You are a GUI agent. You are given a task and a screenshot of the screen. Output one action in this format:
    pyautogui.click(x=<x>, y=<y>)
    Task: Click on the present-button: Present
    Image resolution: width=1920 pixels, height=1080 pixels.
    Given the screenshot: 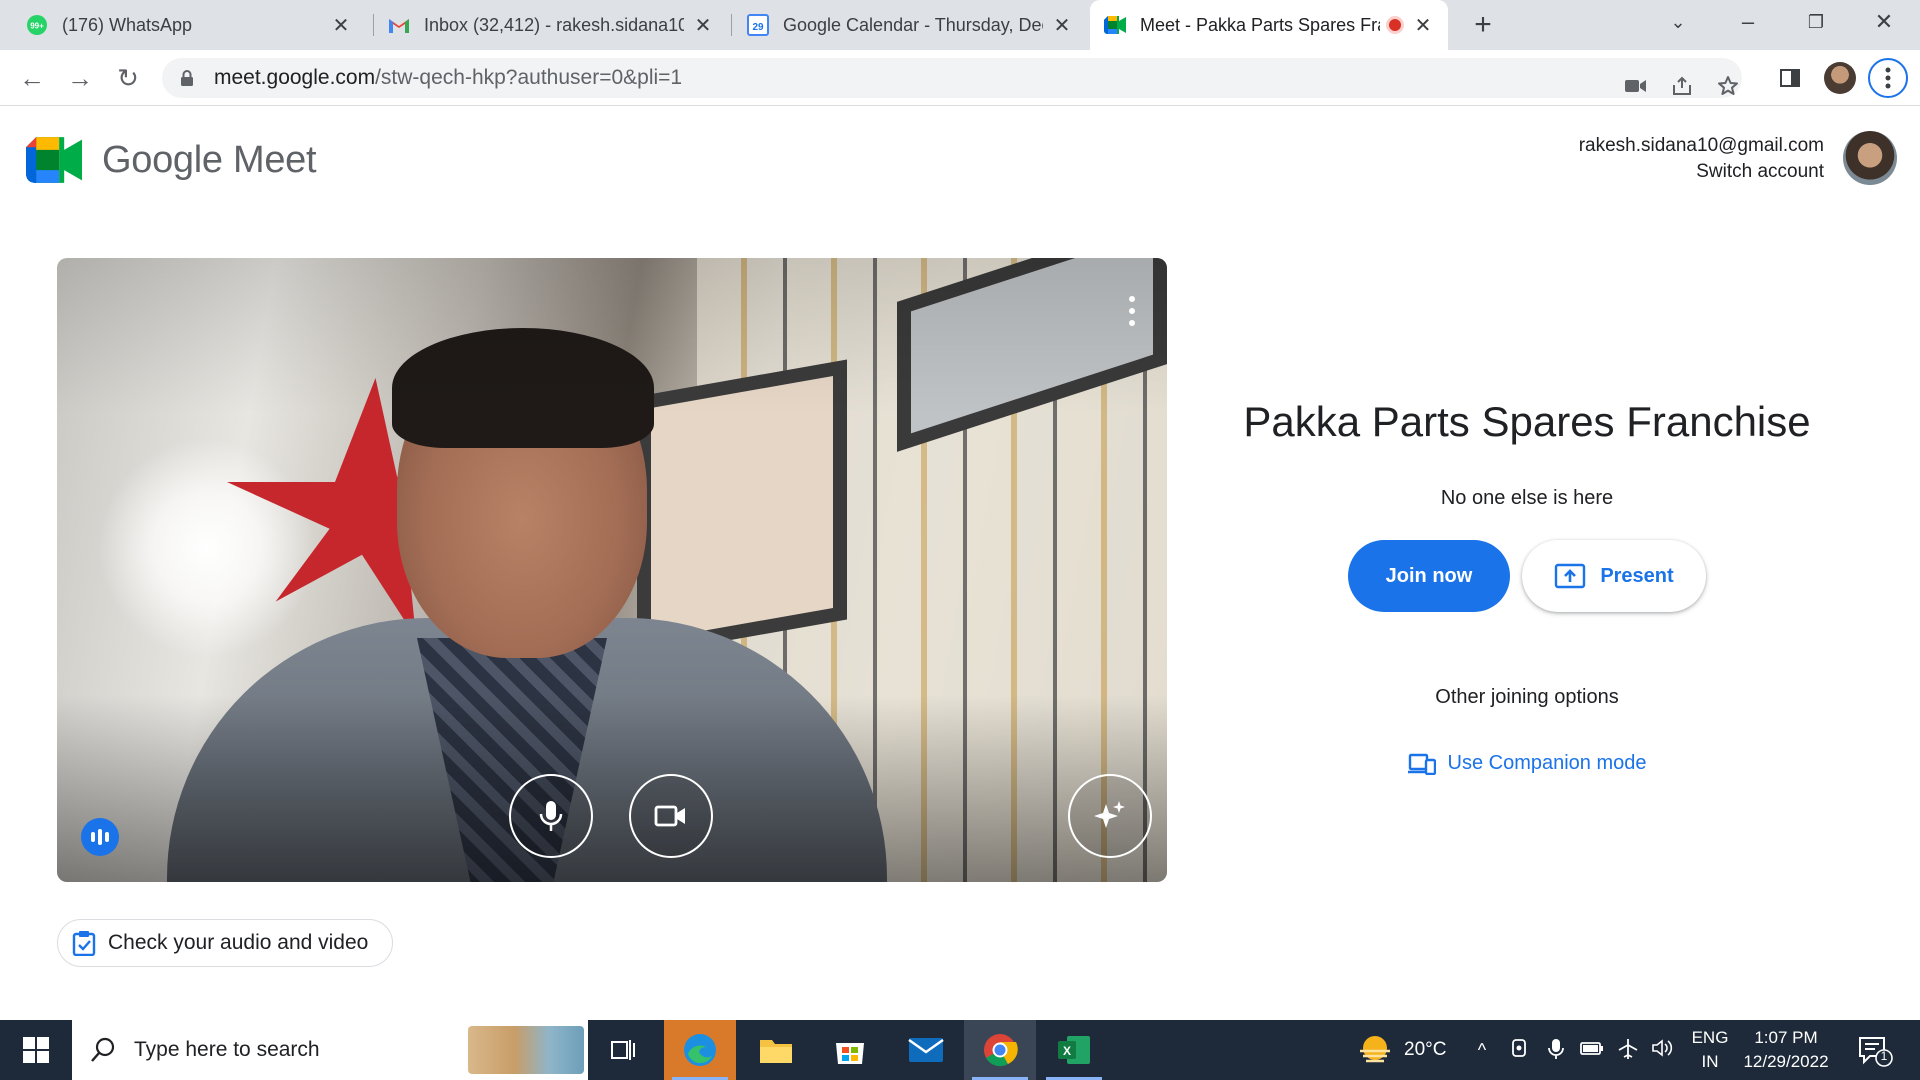 What is the action you would take?
    pyautogui.click(x=1614, y=576)
    